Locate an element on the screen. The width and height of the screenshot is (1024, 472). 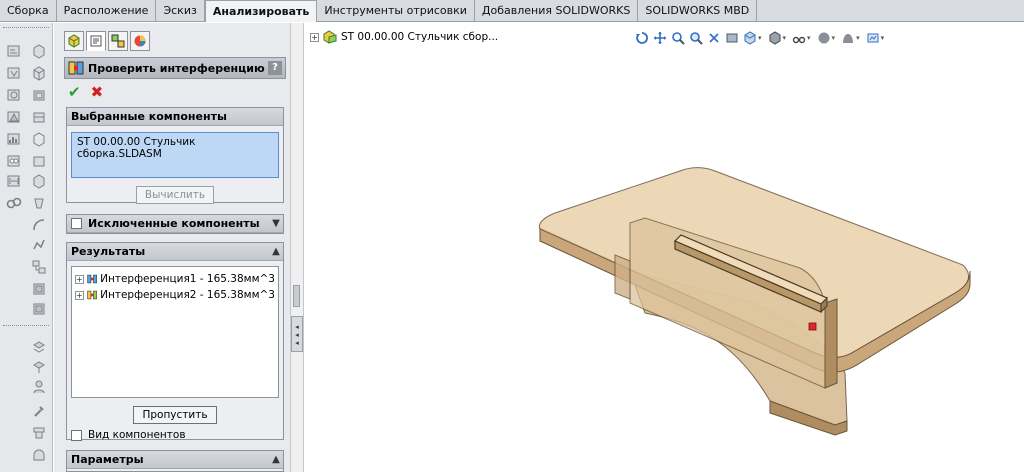
excluded-components-group: Исключенные компоненты ▼ is located at coordinates (175, 224).